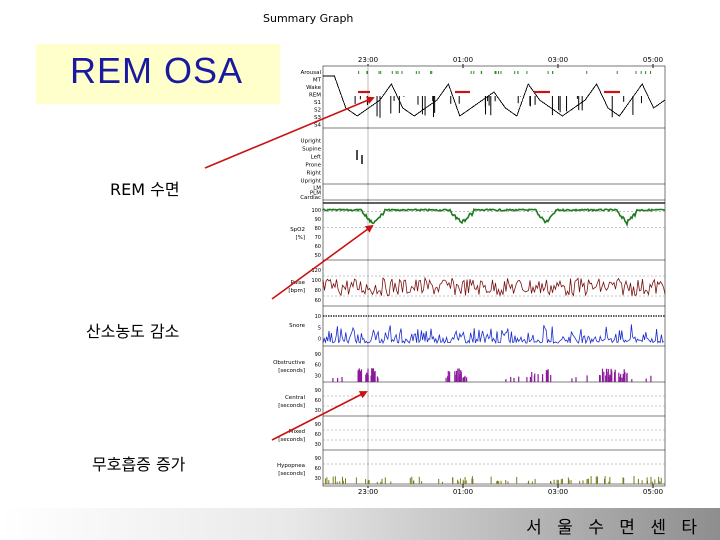 The width and height of the screenshot is (720, 540). What do you see at coordinates (300, 238) in the screenshot?
I see `panel-label-spo2: [%]` at bounding box center [300, 238].